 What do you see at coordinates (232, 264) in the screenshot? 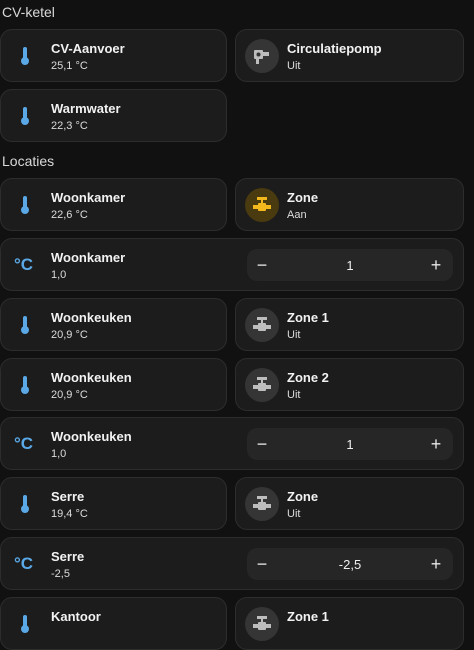
I see `card-woonkamer-offset: °C Woonkamer 1,0 − 1 +` at bounding box center [232, 264].